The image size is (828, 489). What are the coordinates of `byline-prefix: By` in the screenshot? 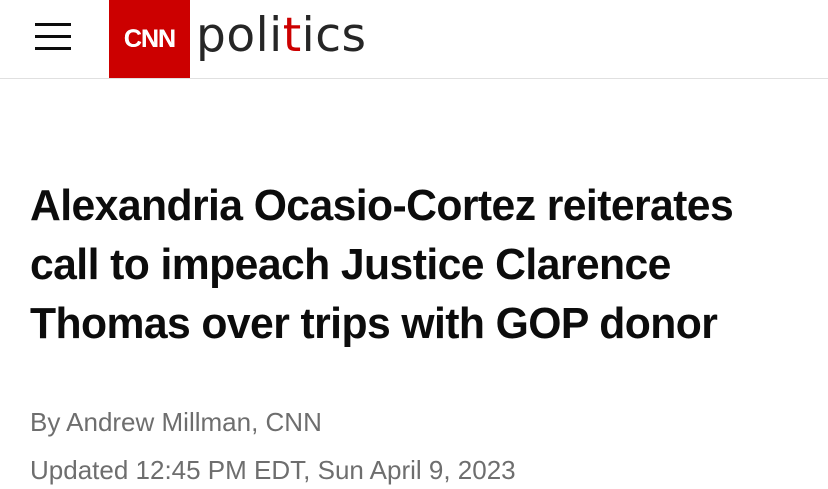 It's located at (48, 422).